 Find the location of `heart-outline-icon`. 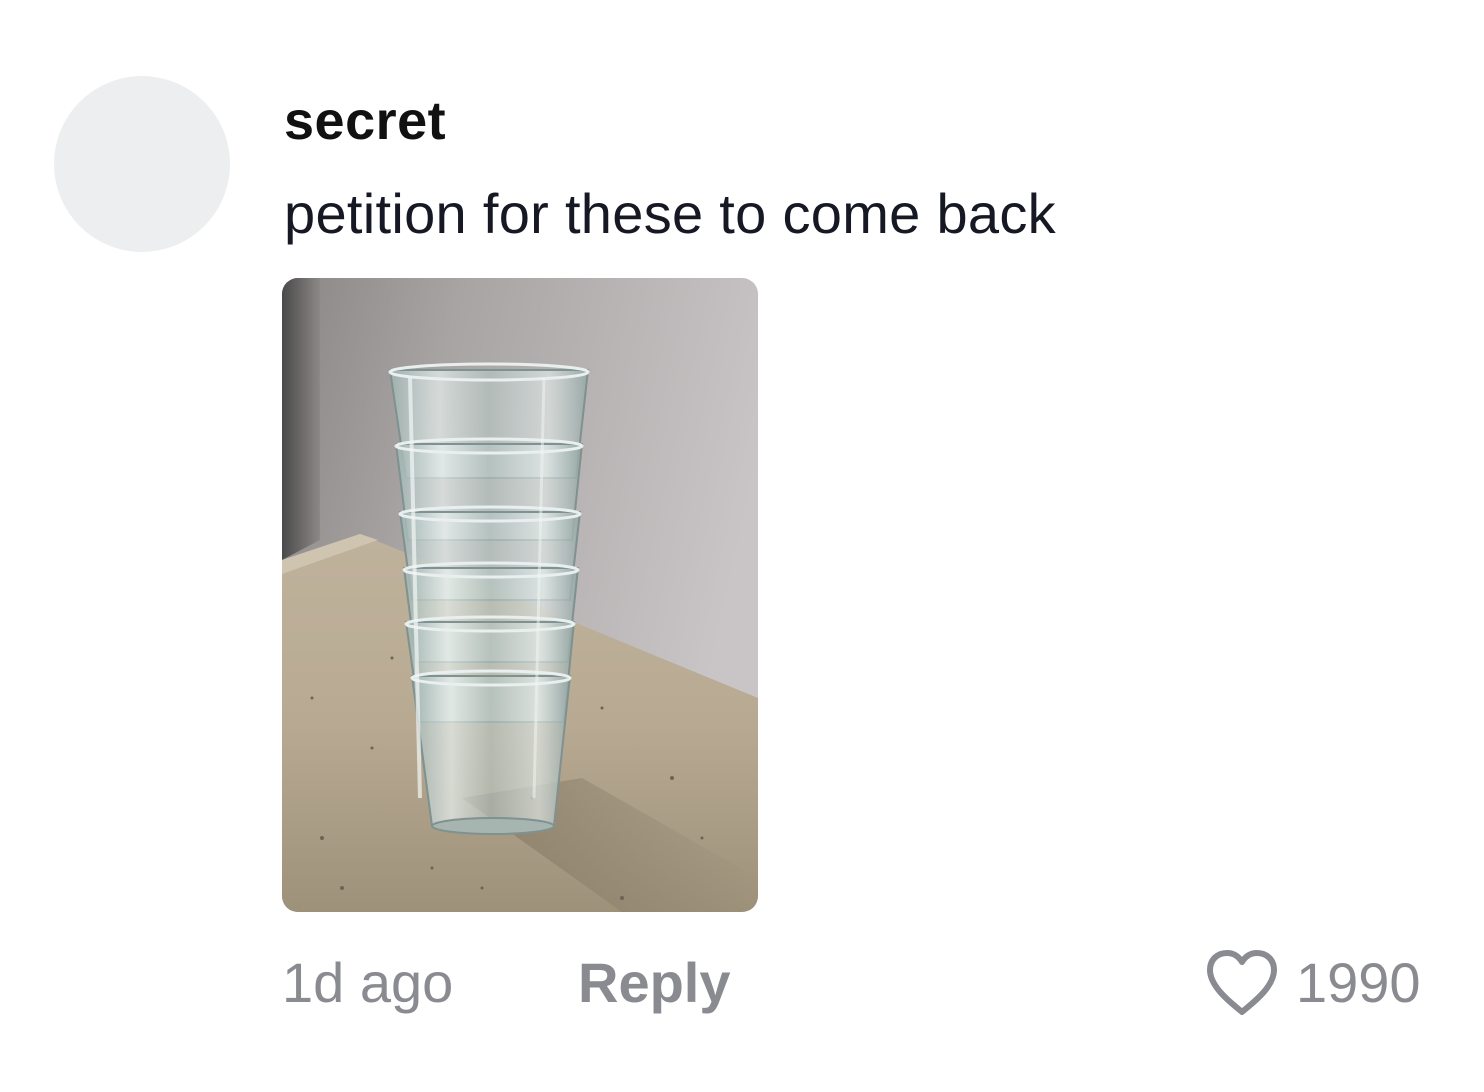

heart-outline-icon is located at coordinates (1242, 983).